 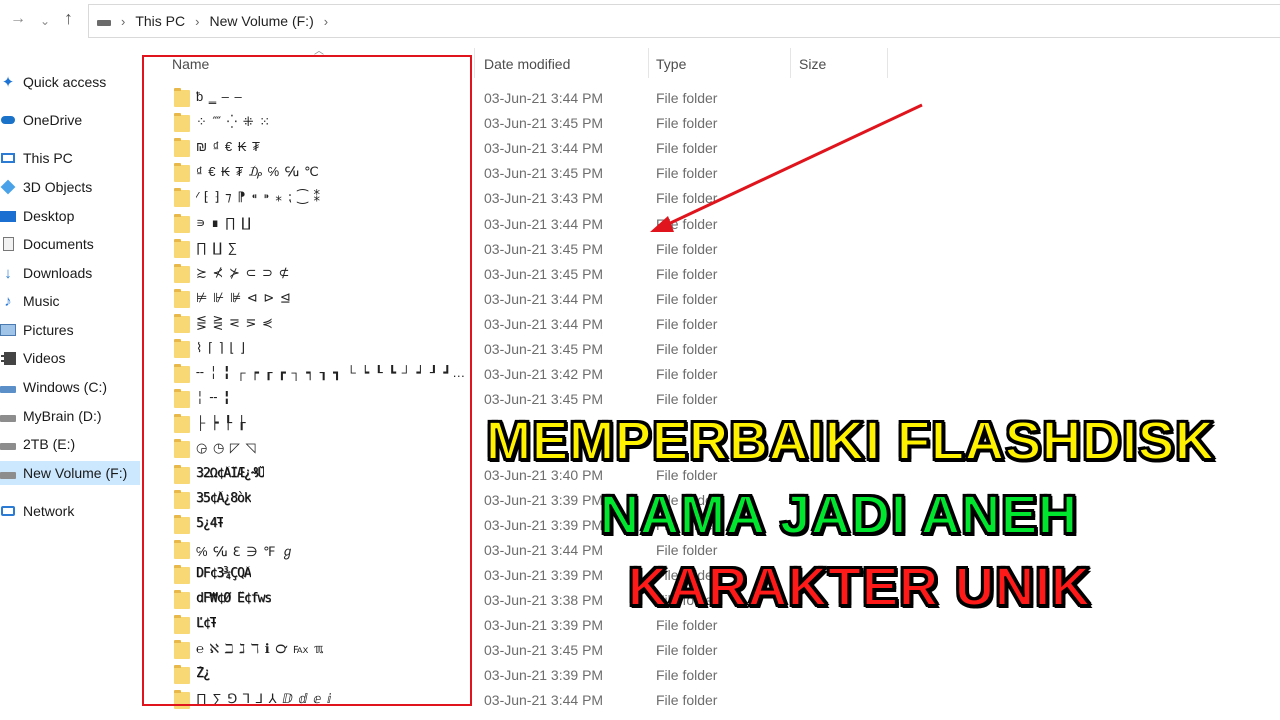 I want to click on back-arrow-icon: →, so click(x=18, y=19).